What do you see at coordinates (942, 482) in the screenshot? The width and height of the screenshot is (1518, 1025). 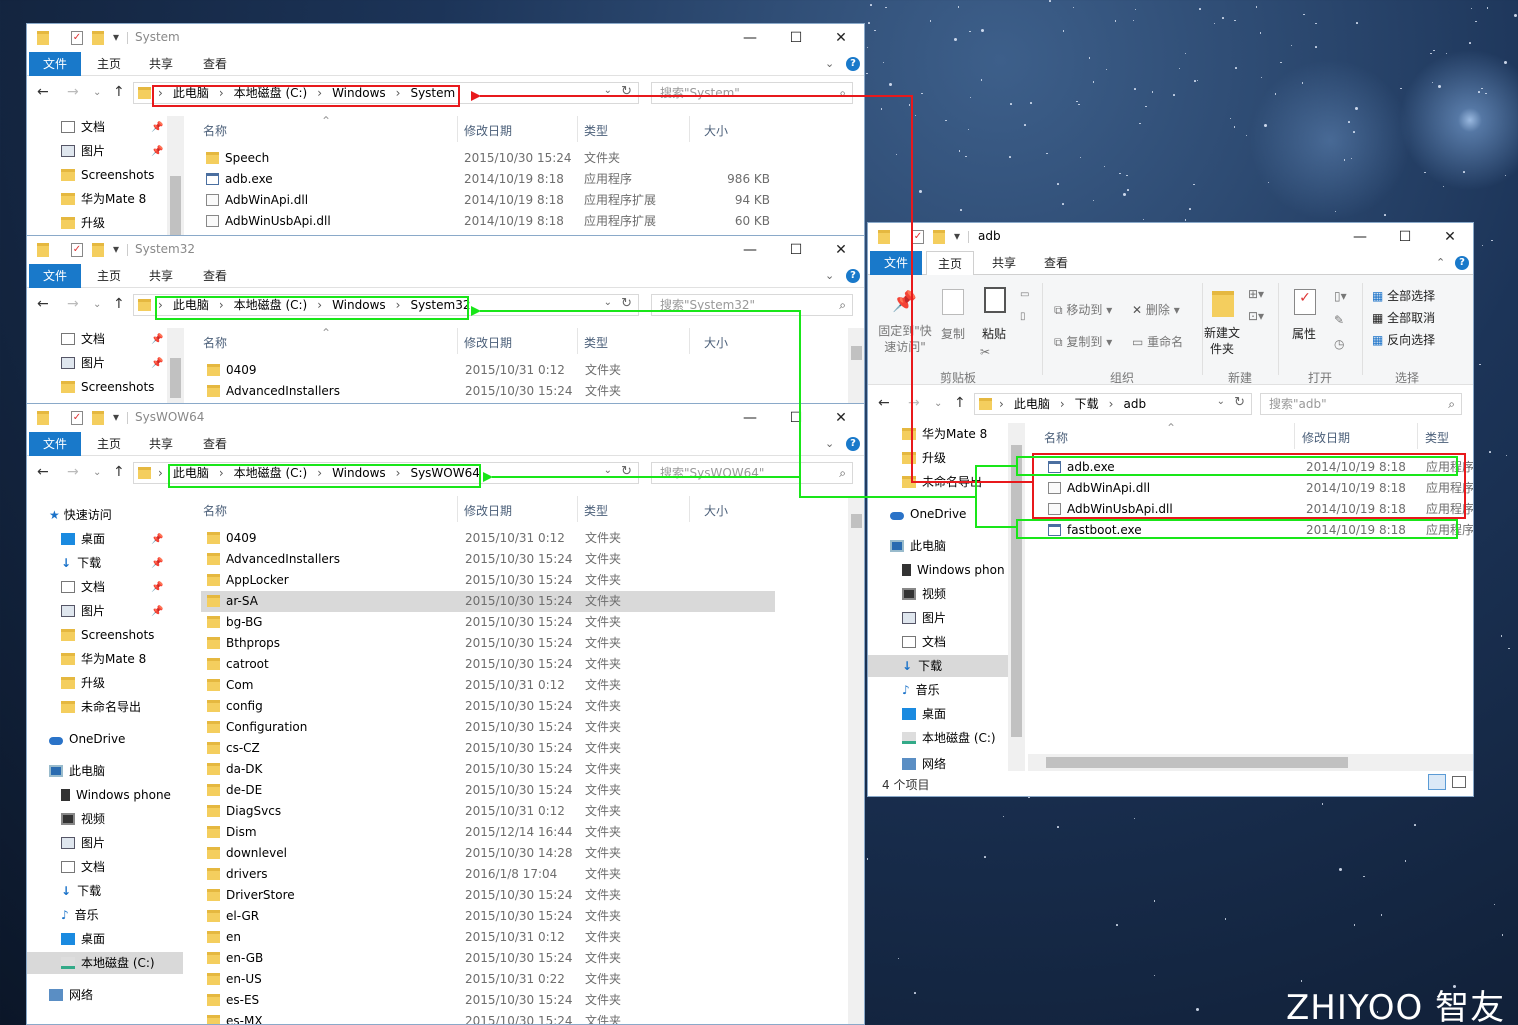 I see `nav-item: 未命名导出` at bounding box center [942, 482].